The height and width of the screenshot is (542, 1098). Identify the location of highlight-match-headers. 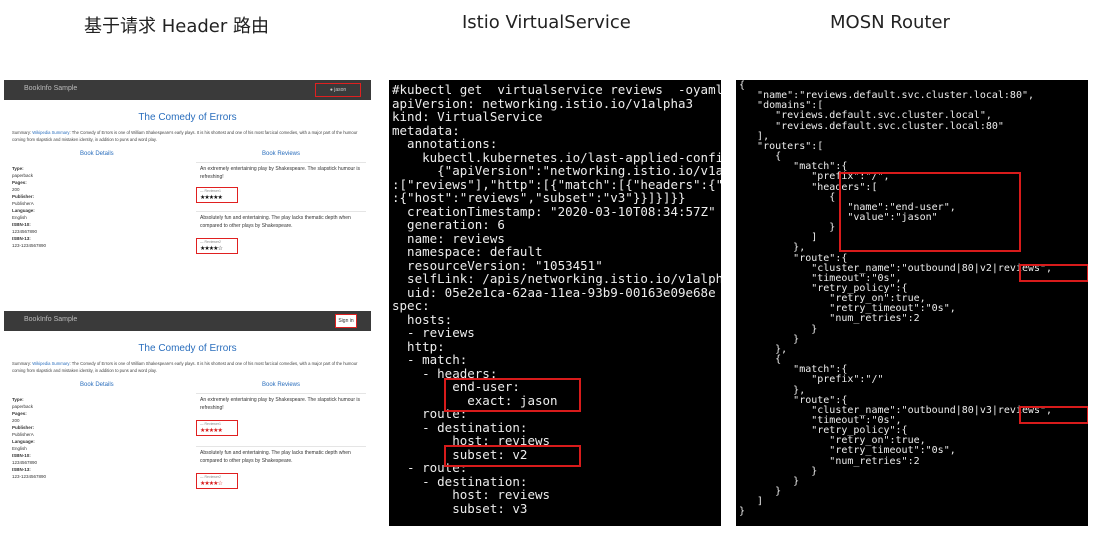
(930, 212).